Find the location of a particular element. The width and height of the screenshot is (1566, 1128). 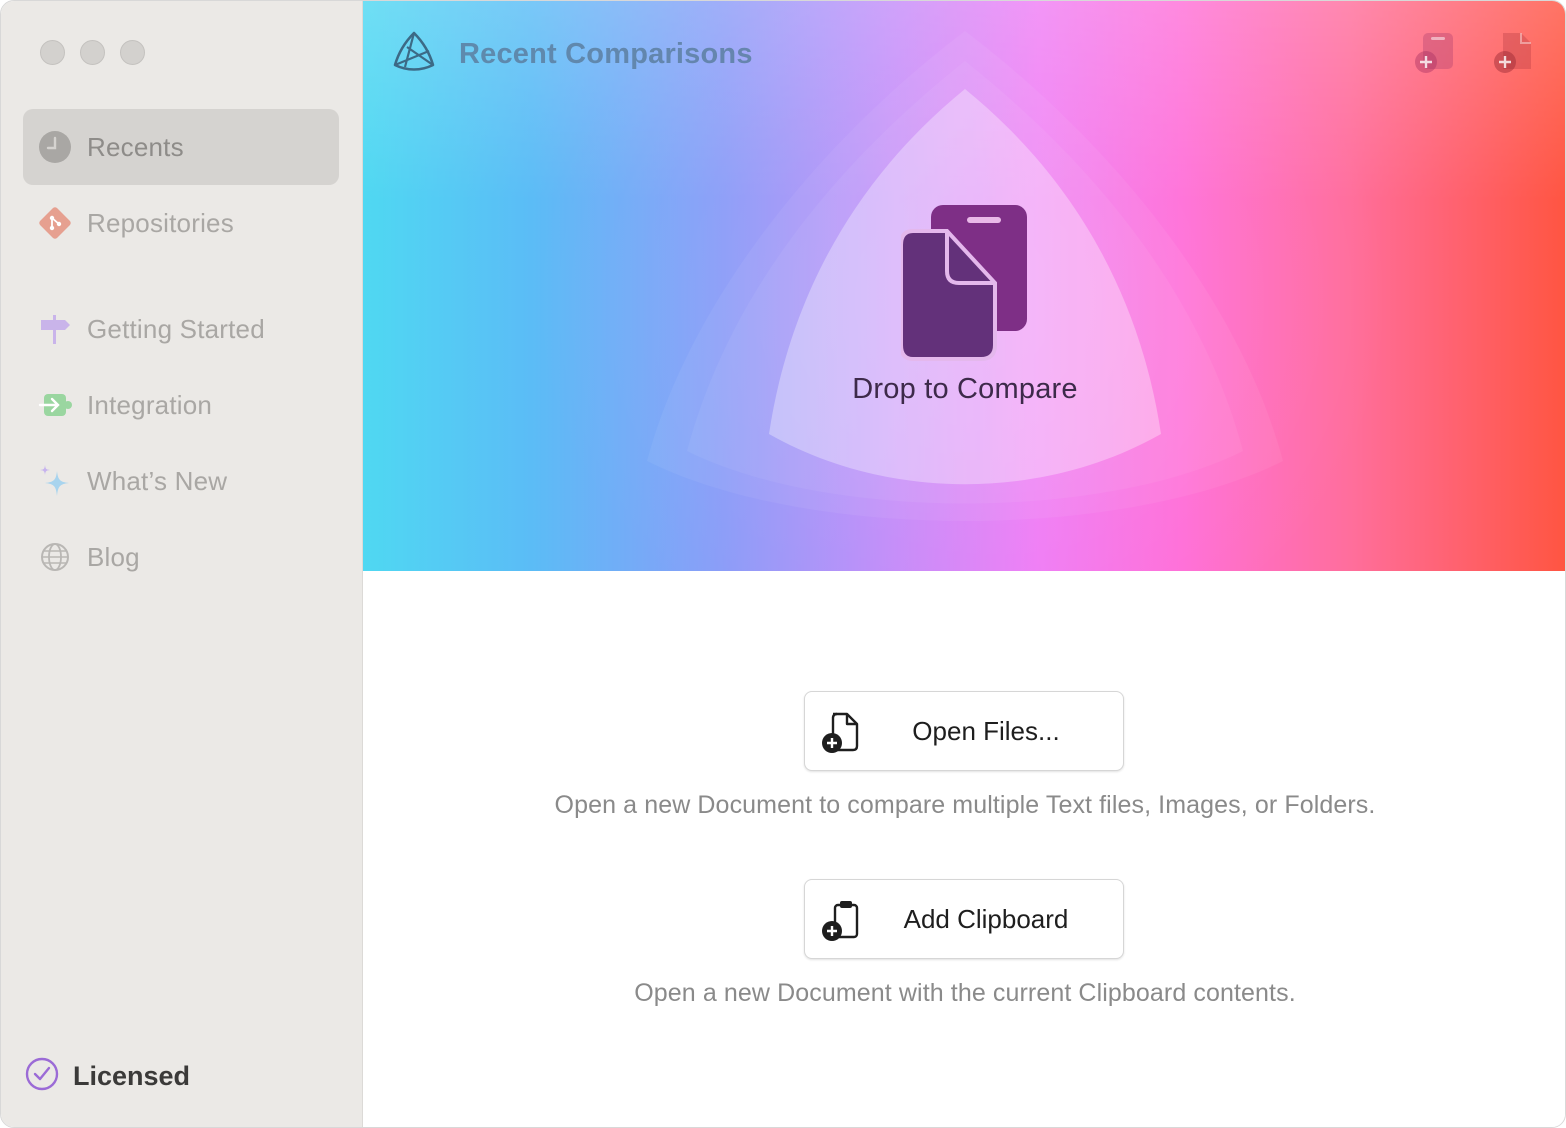

minimize-window-button is located at coordinates (92, 52).